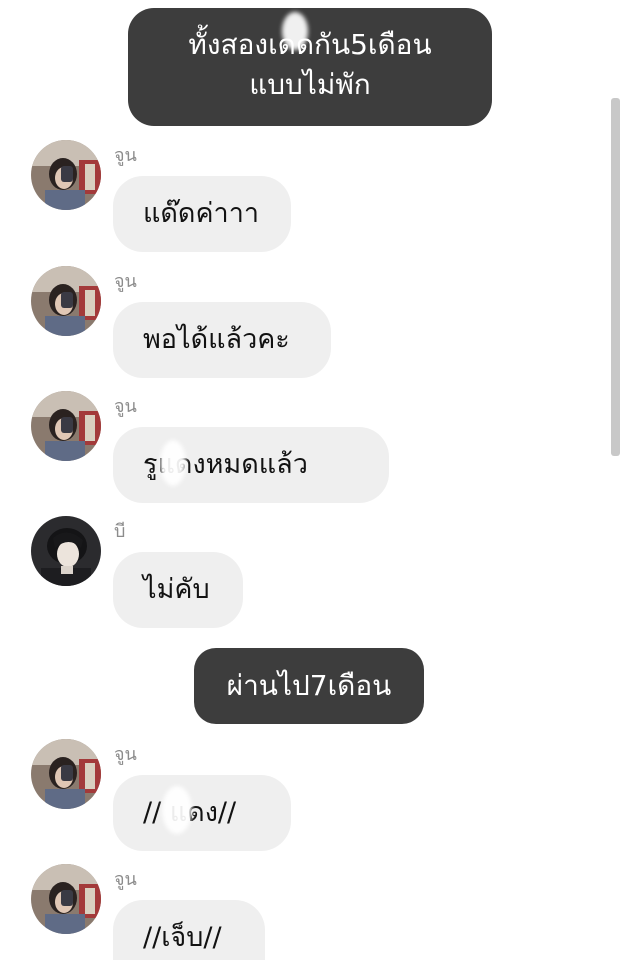 The image size is (620, 976). I want to click on scrollbar, so click(615, 277).